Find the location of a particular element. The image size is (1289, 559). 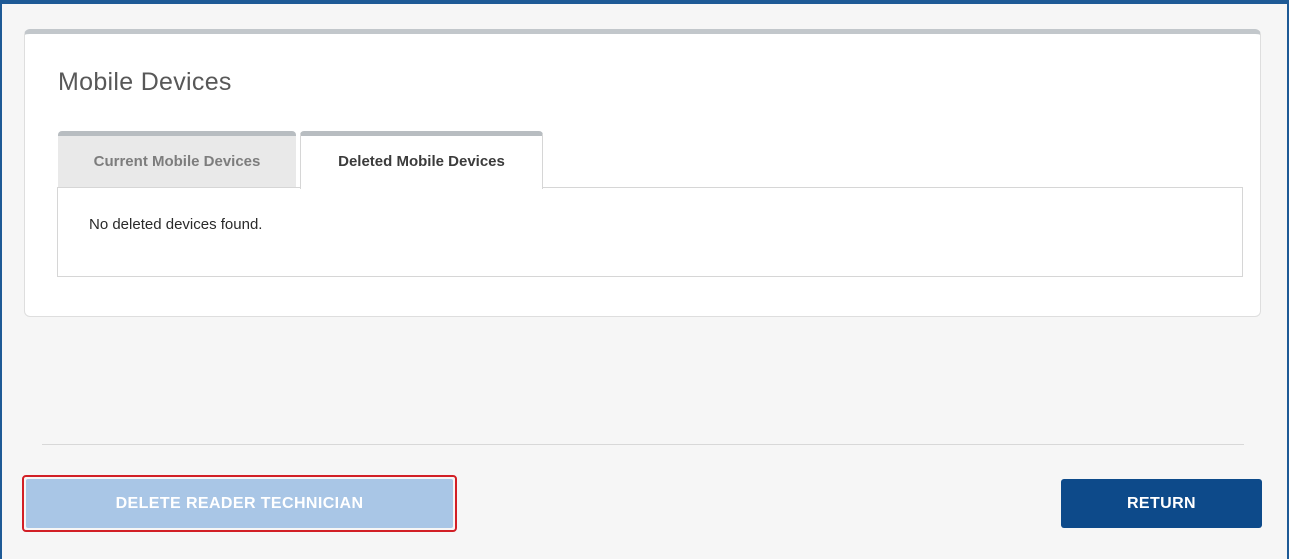

card-title: Mobile Devices is located at coordinates (145, 82).